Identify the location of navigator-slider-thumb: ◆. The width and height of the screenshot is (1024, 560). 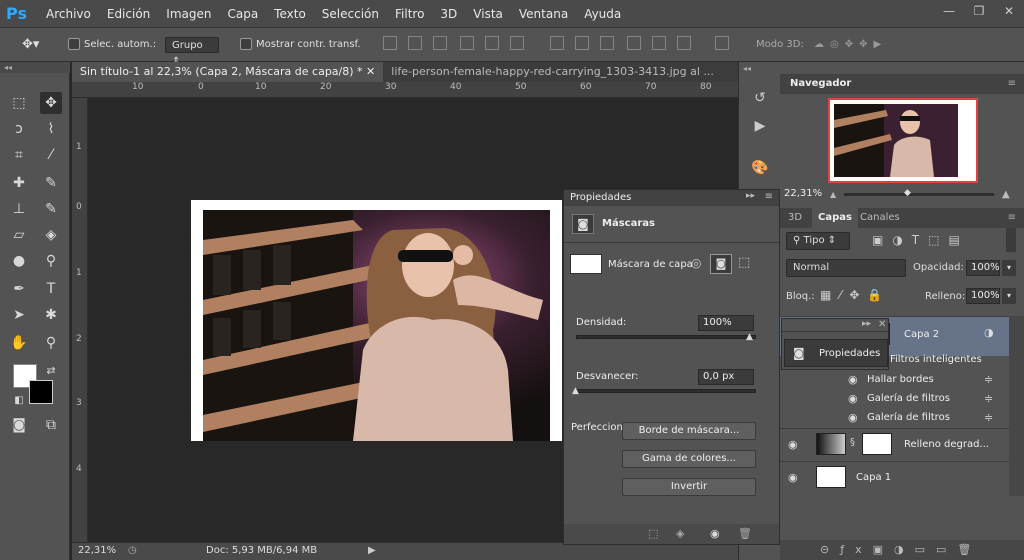
(907, 193).